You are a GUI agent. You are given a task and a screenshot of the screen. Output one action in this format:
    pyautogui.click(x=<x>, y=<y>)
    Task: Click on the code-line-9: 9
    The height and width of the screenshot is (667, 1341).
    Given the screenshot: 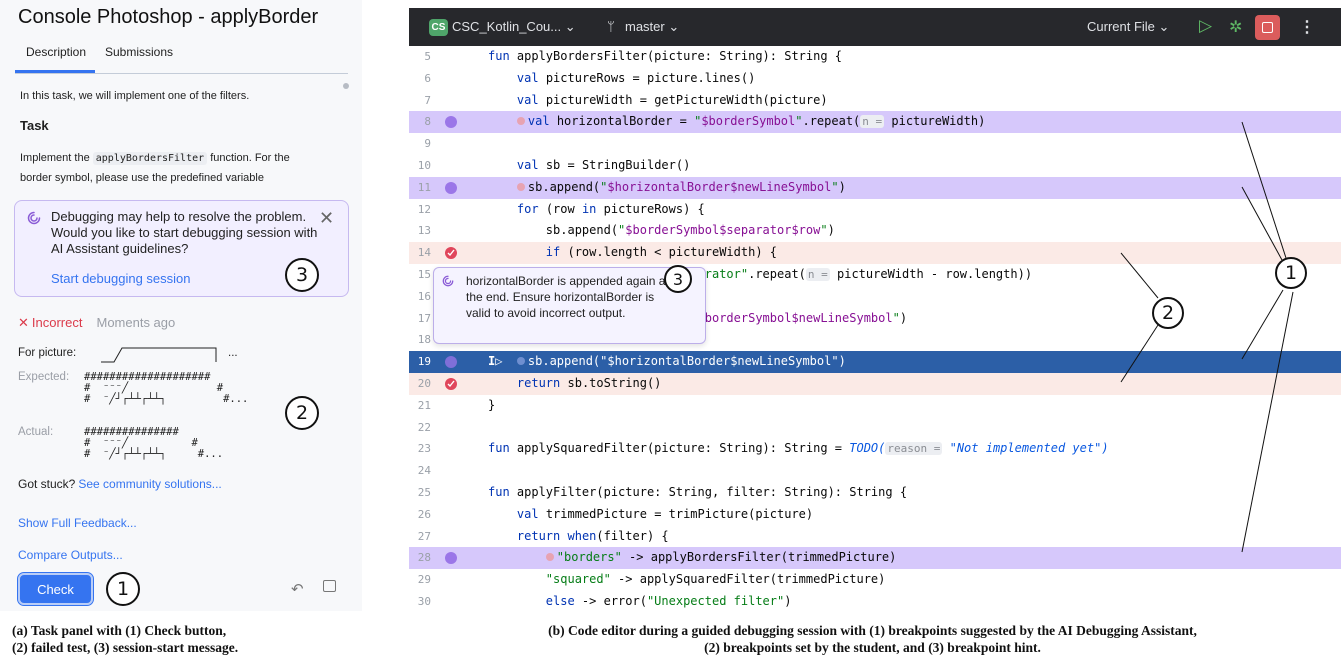 What is the action you would take?
    pyautogui.click(x=875, y=144)
    